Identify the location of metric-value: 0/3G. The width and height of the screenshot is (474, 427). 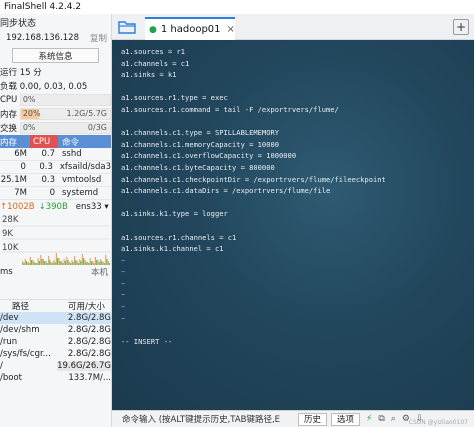
(97, 127).